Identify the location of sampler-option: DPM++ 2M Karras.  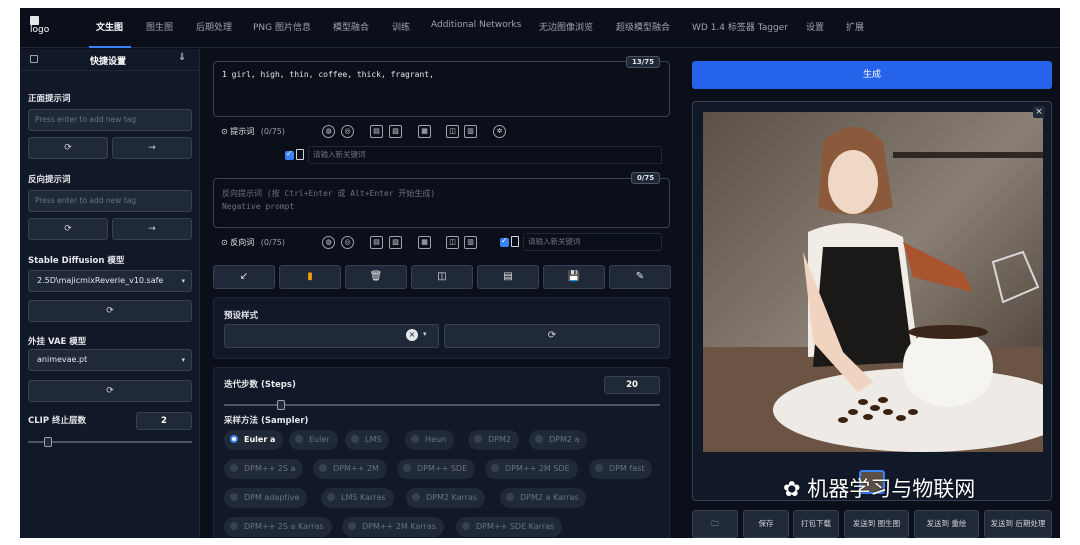
(393, 527).